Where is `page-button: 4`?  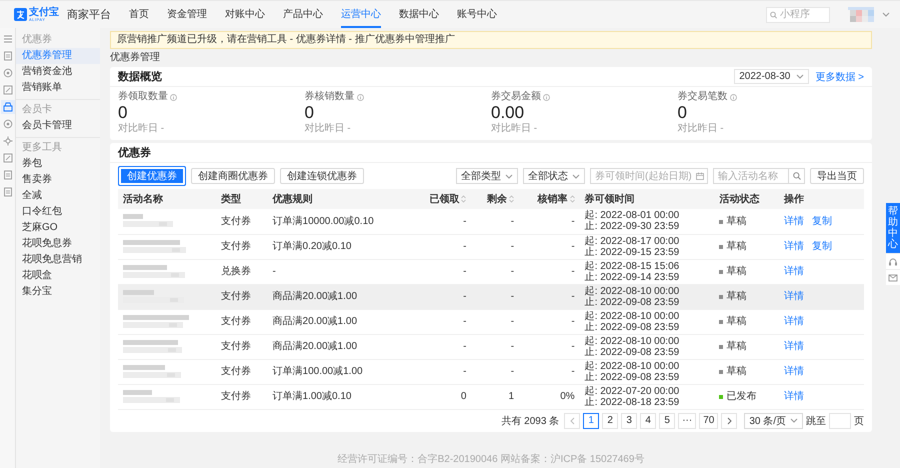
page-button: 4 is located at coordinates (648, 420).